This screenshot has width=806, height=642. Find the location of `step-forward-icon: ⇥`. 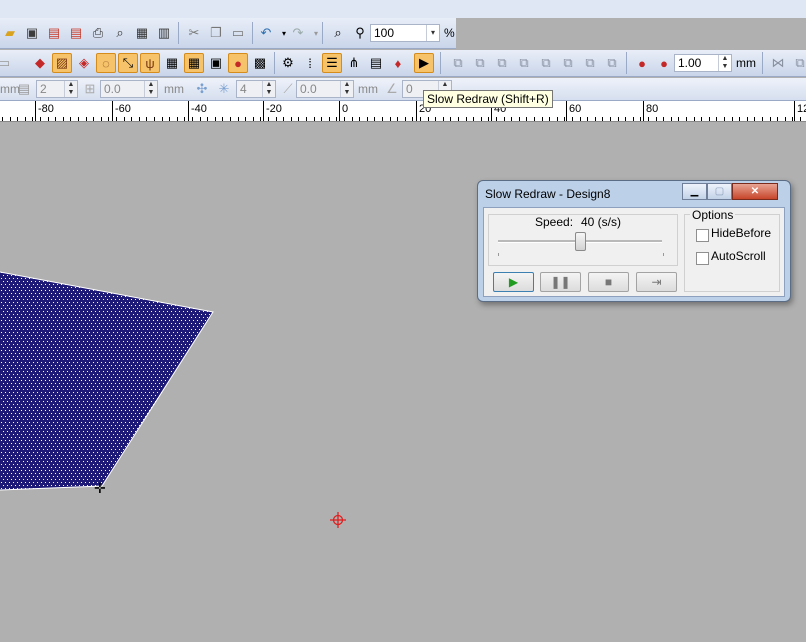

step-forward-icon: ⇥ is located at coordinates (656, 282).